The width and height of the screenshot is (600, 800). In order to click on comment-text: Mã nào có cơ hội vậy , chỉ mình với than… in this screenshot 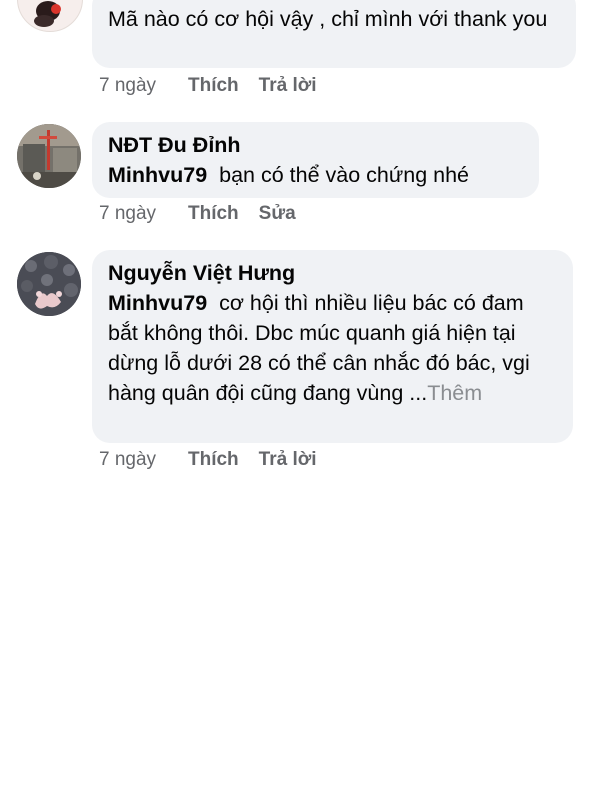, I will do `click(328, 19)`.